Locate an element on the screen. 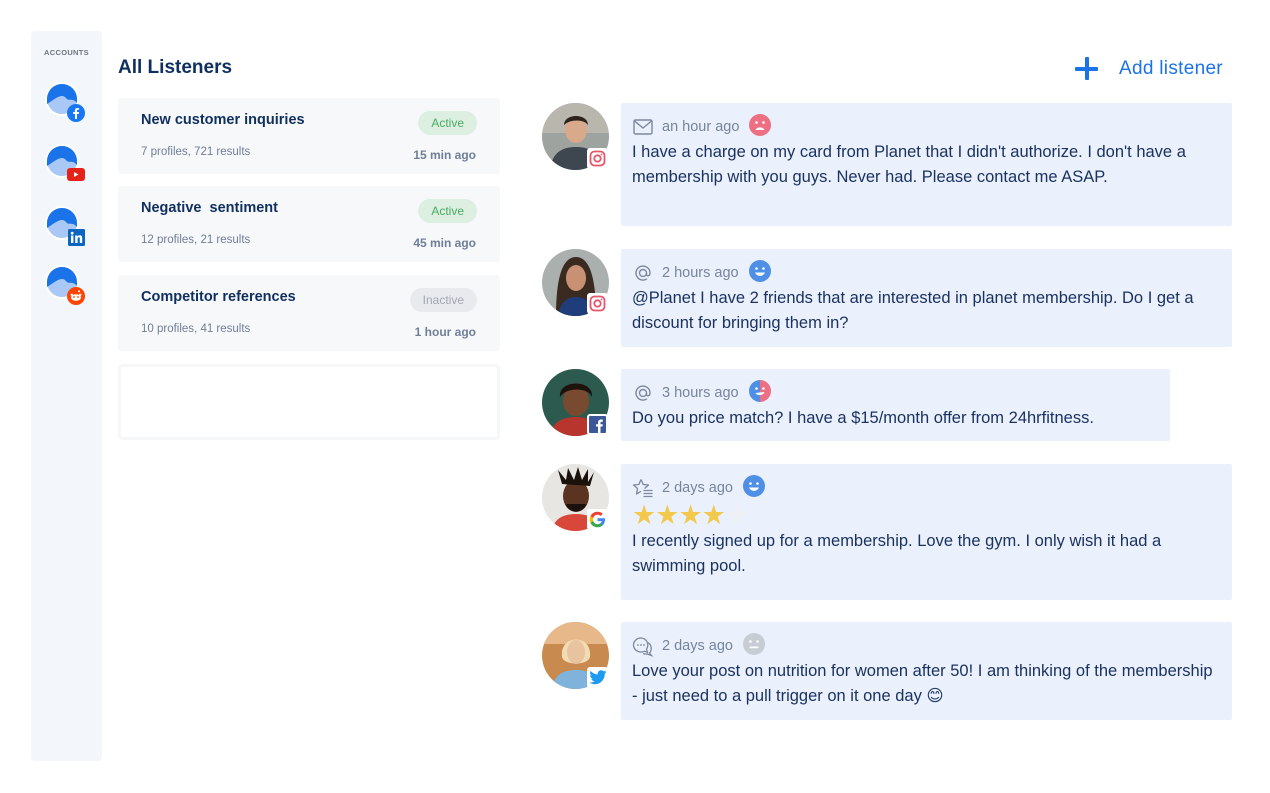 The image size is (1270, 793). listener-name: Competitor references is located at coordinates (218, 297).